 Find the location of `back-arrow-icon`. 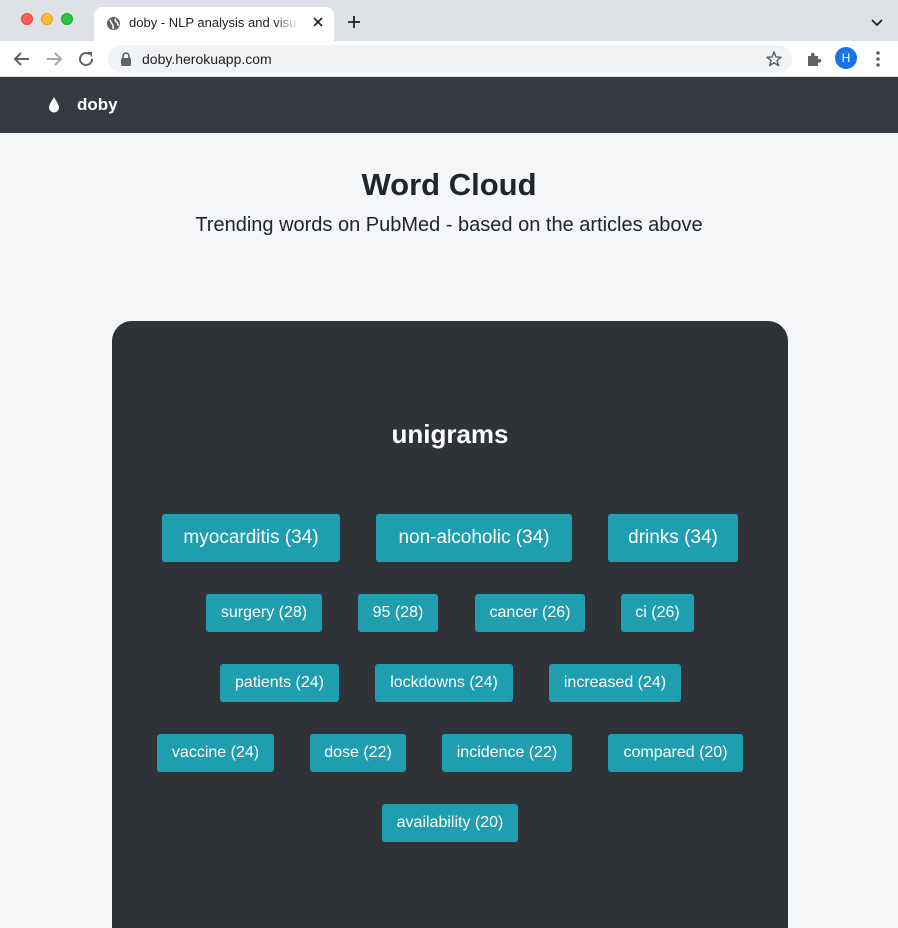

back-arrow-icon is located at coordinates (22, 59).